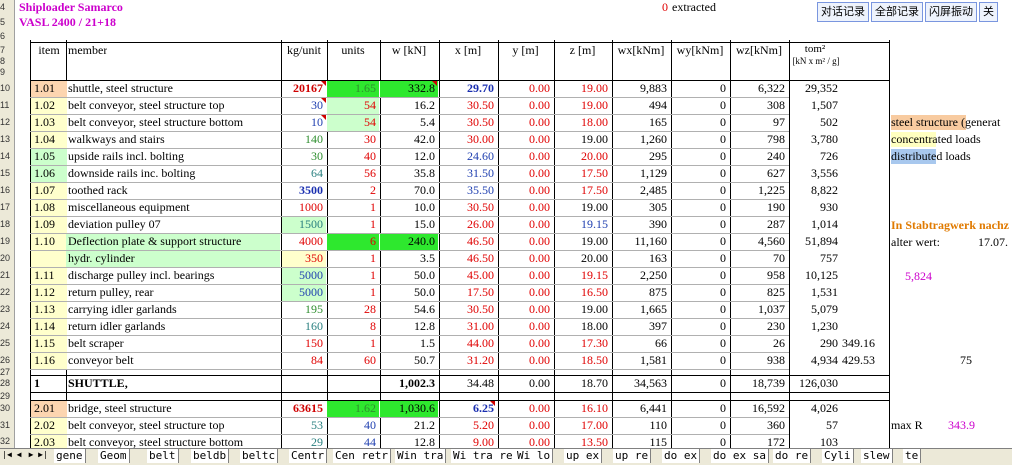  I want to click on cell-member: belt conveyor, steel structure bottom, so click(173, 441).